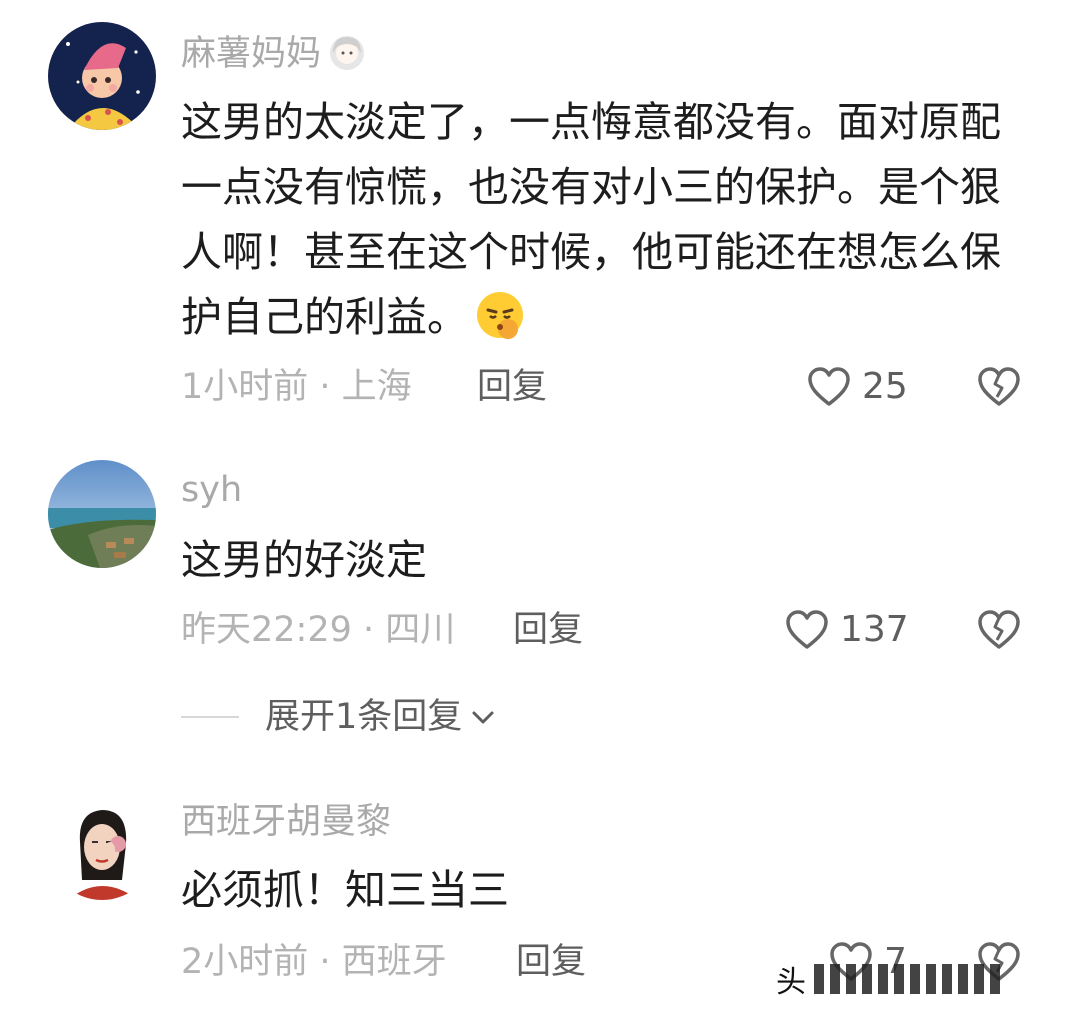 The image size is (1080, 1018). What do you see at coordinates (274, 52) in the screenshot?
I see `username: 麻薯妈妈` at bounding box center [274, 52].